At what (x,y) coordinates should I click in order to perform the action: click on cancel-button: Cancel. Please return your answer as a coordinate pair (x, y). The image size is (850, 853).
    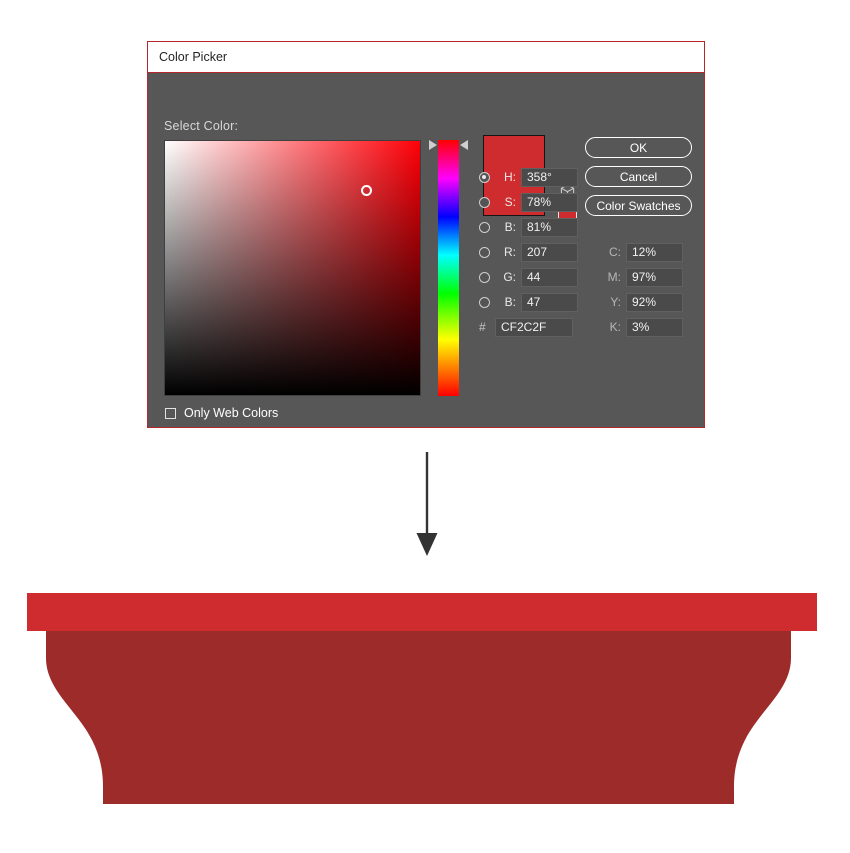
    Looking at the image, I should click on (638, 176).